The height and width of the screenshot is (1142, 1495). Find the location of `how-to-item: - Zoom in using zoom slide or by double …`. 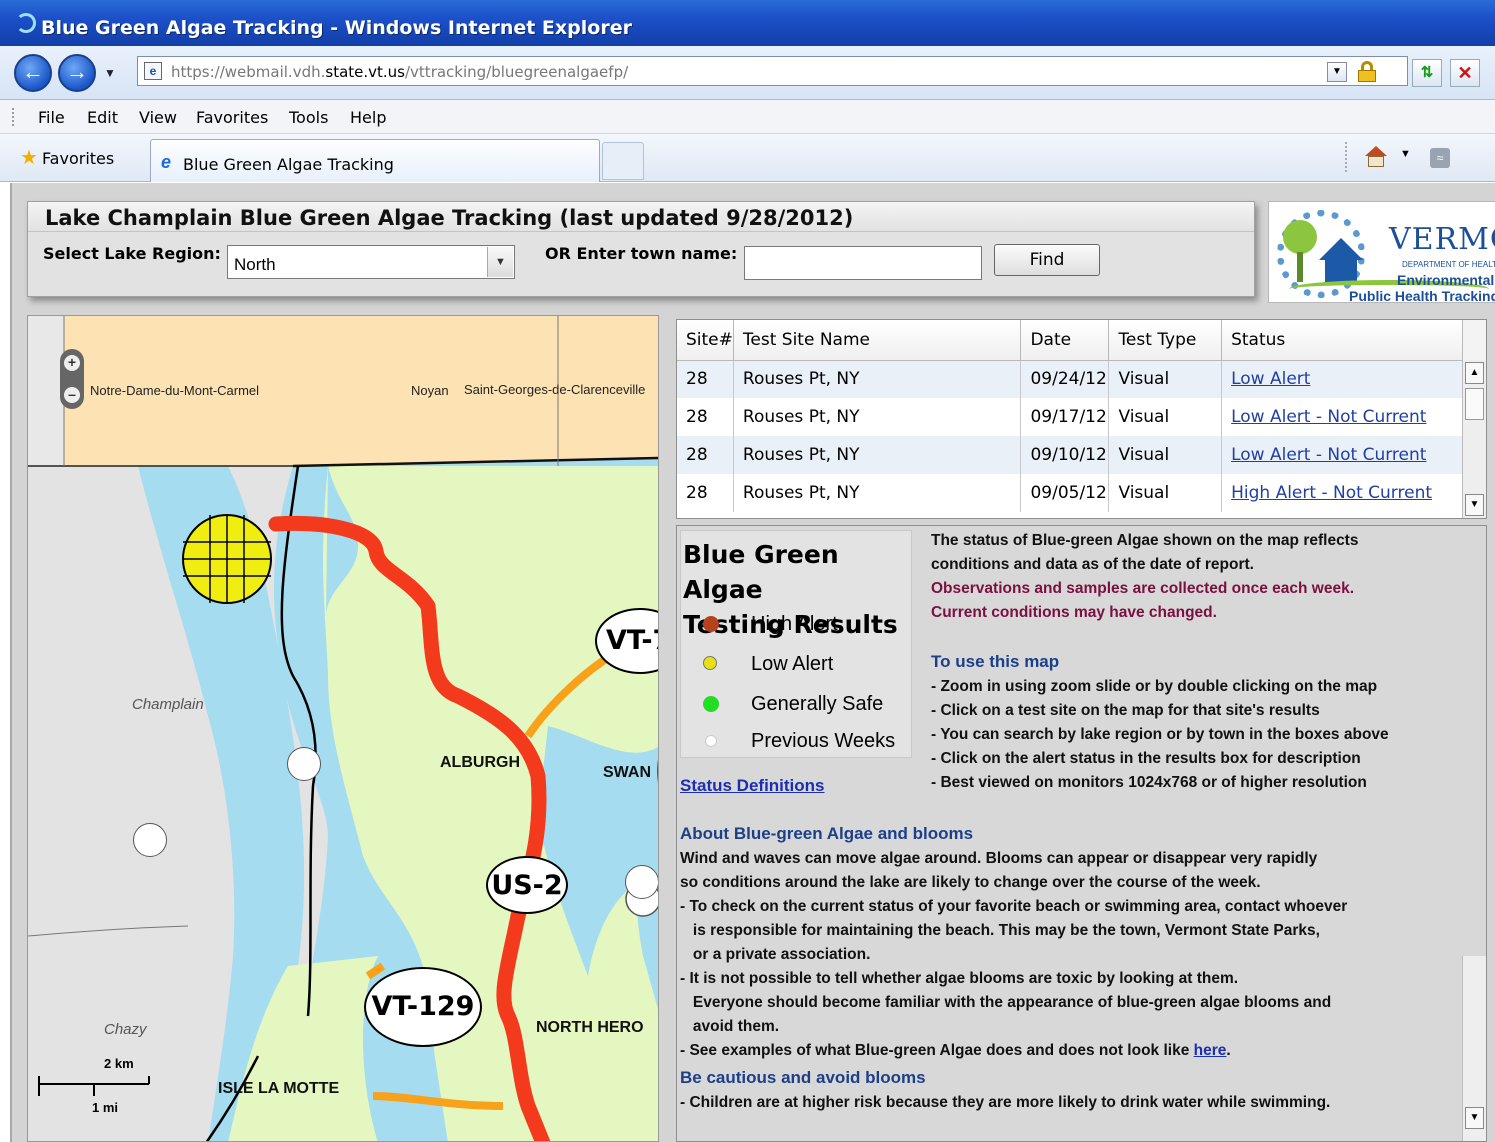

how-to-item: - Zoom in using zoom slide or by double … is located at coordinates (1154, 686).